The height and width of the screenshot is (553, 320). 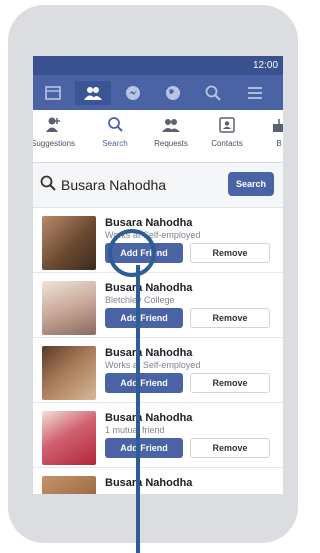 I want to click on search-input: Busara Nahodha, so click(x=113, y=185).